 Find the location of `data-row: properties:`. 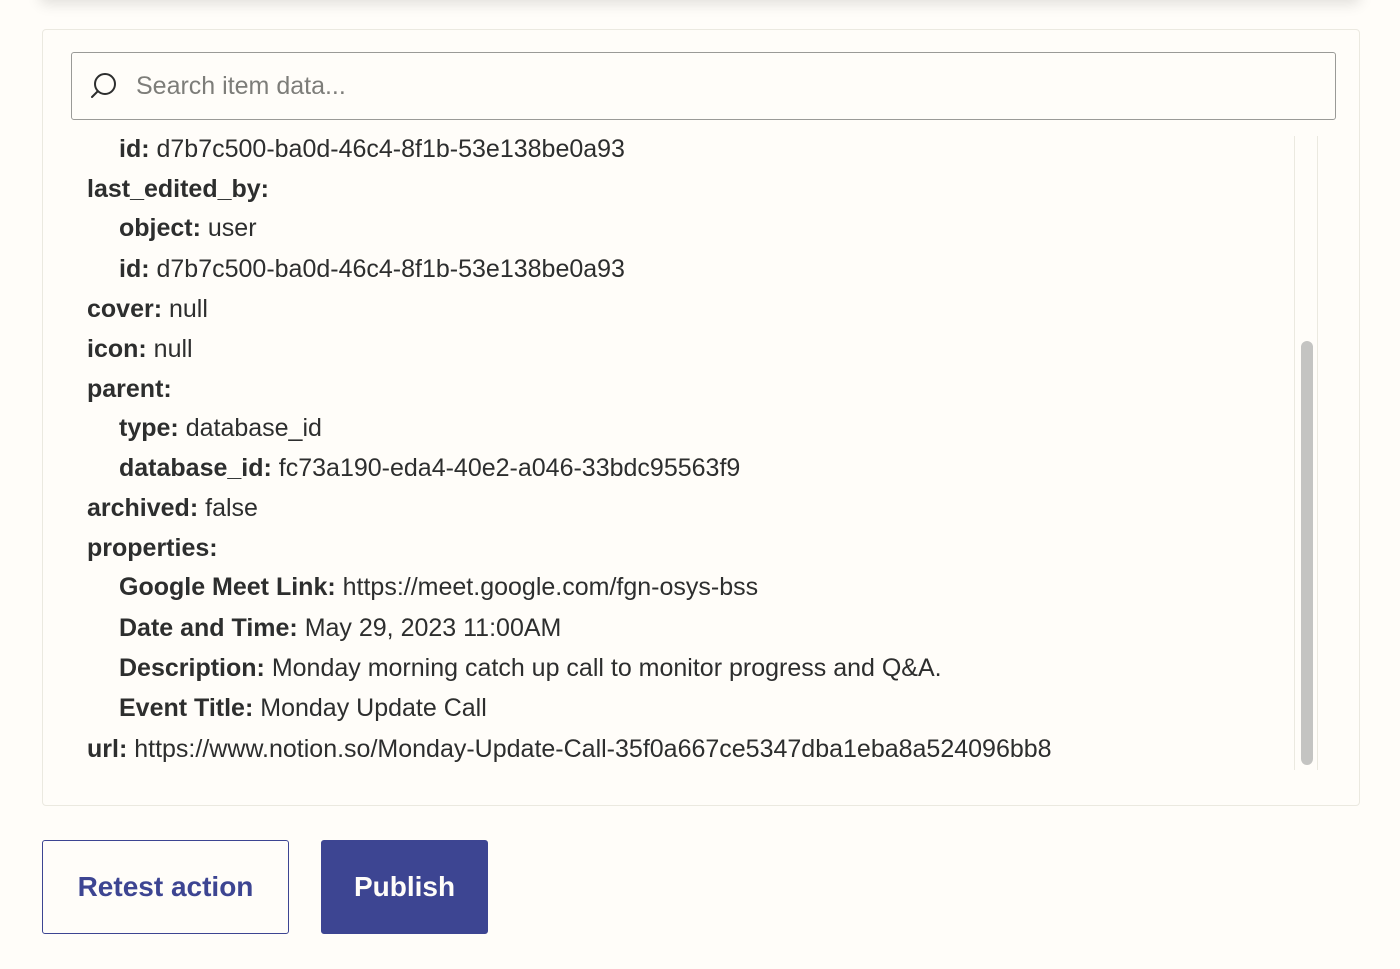

data-row: properties: is located at coordinates (152, 548).